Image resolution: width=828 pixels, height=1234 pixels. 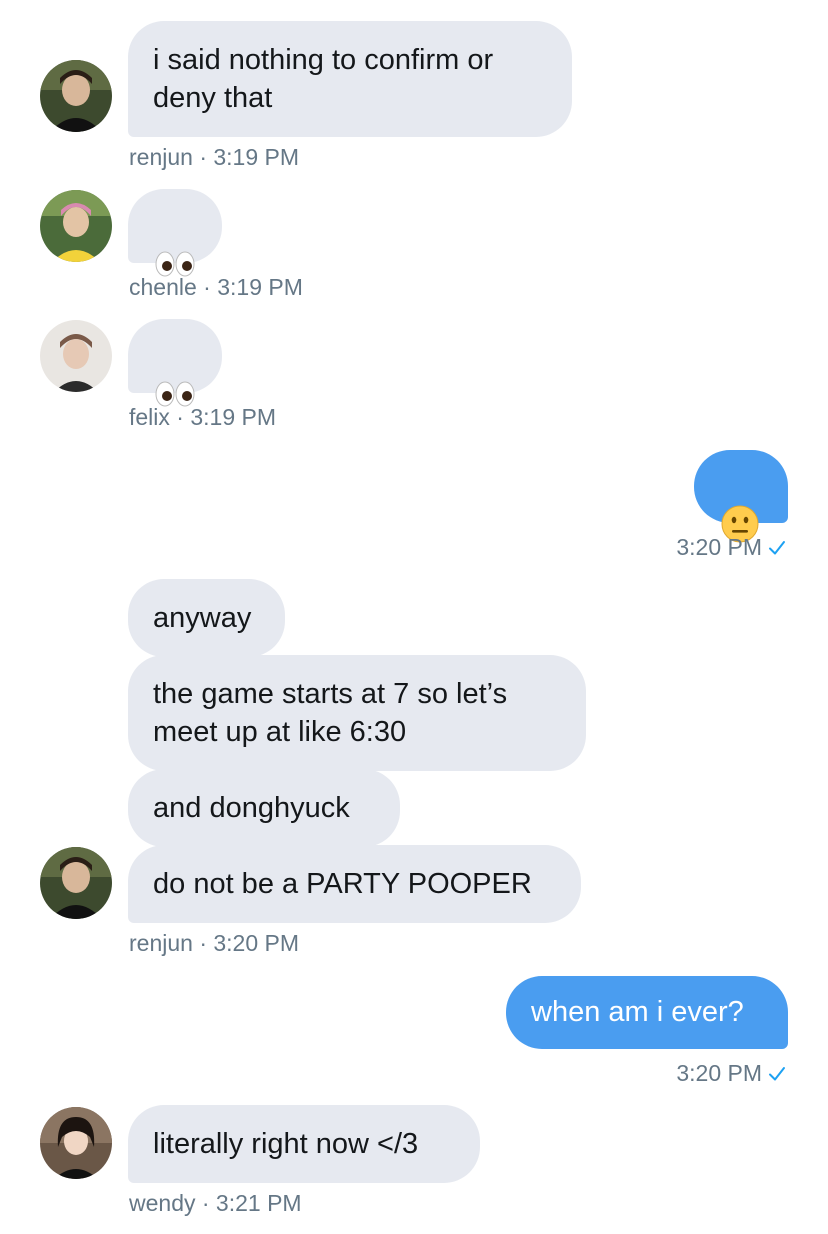 I want to click on message-bubble-outgoing, so click(x=741, y=496).